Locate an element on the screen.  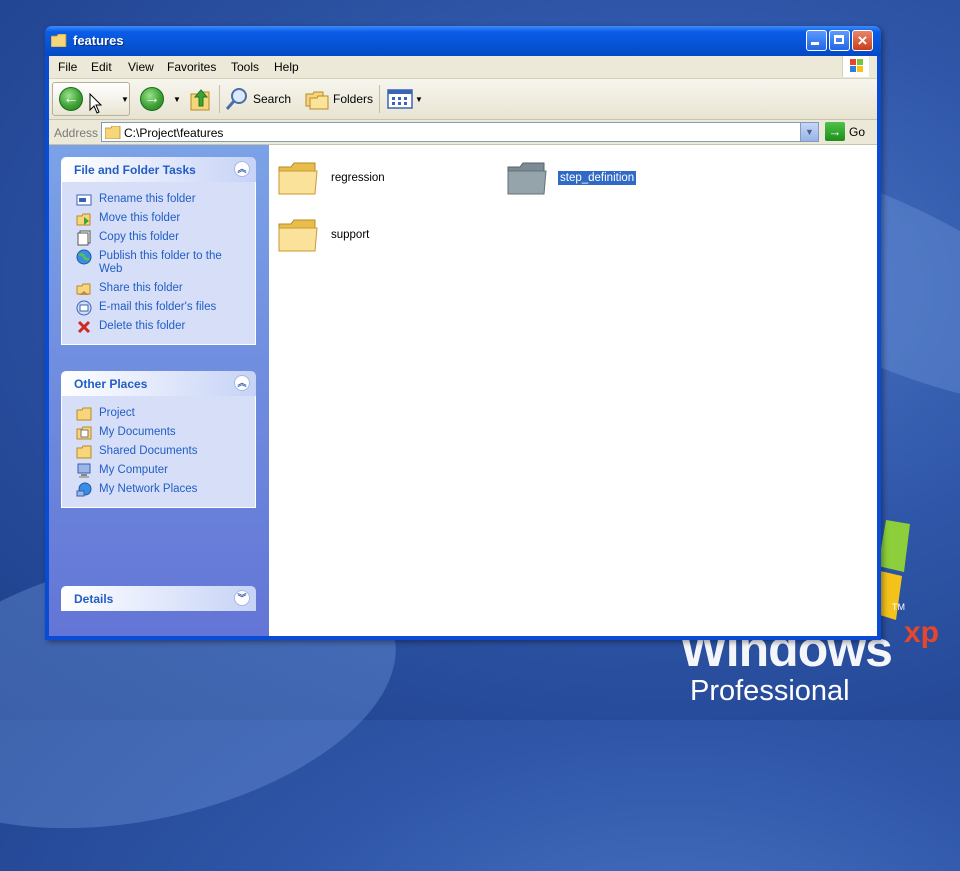
rename-icon is located at coordinates (84, 200).